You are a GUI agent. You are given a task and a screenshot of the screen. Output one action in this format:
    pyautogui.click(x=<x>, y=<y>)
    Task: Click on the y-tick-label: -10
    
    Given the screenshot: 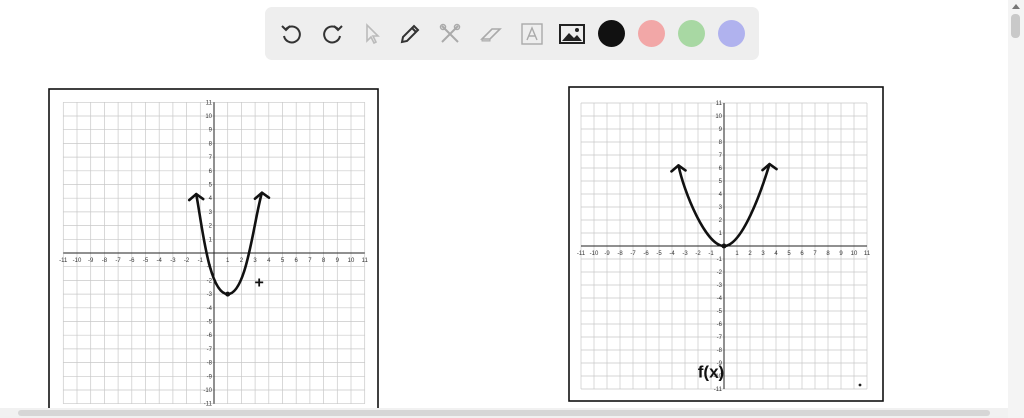 What is the action you would take?
    pyautogui.click(x=207, y=391)
    